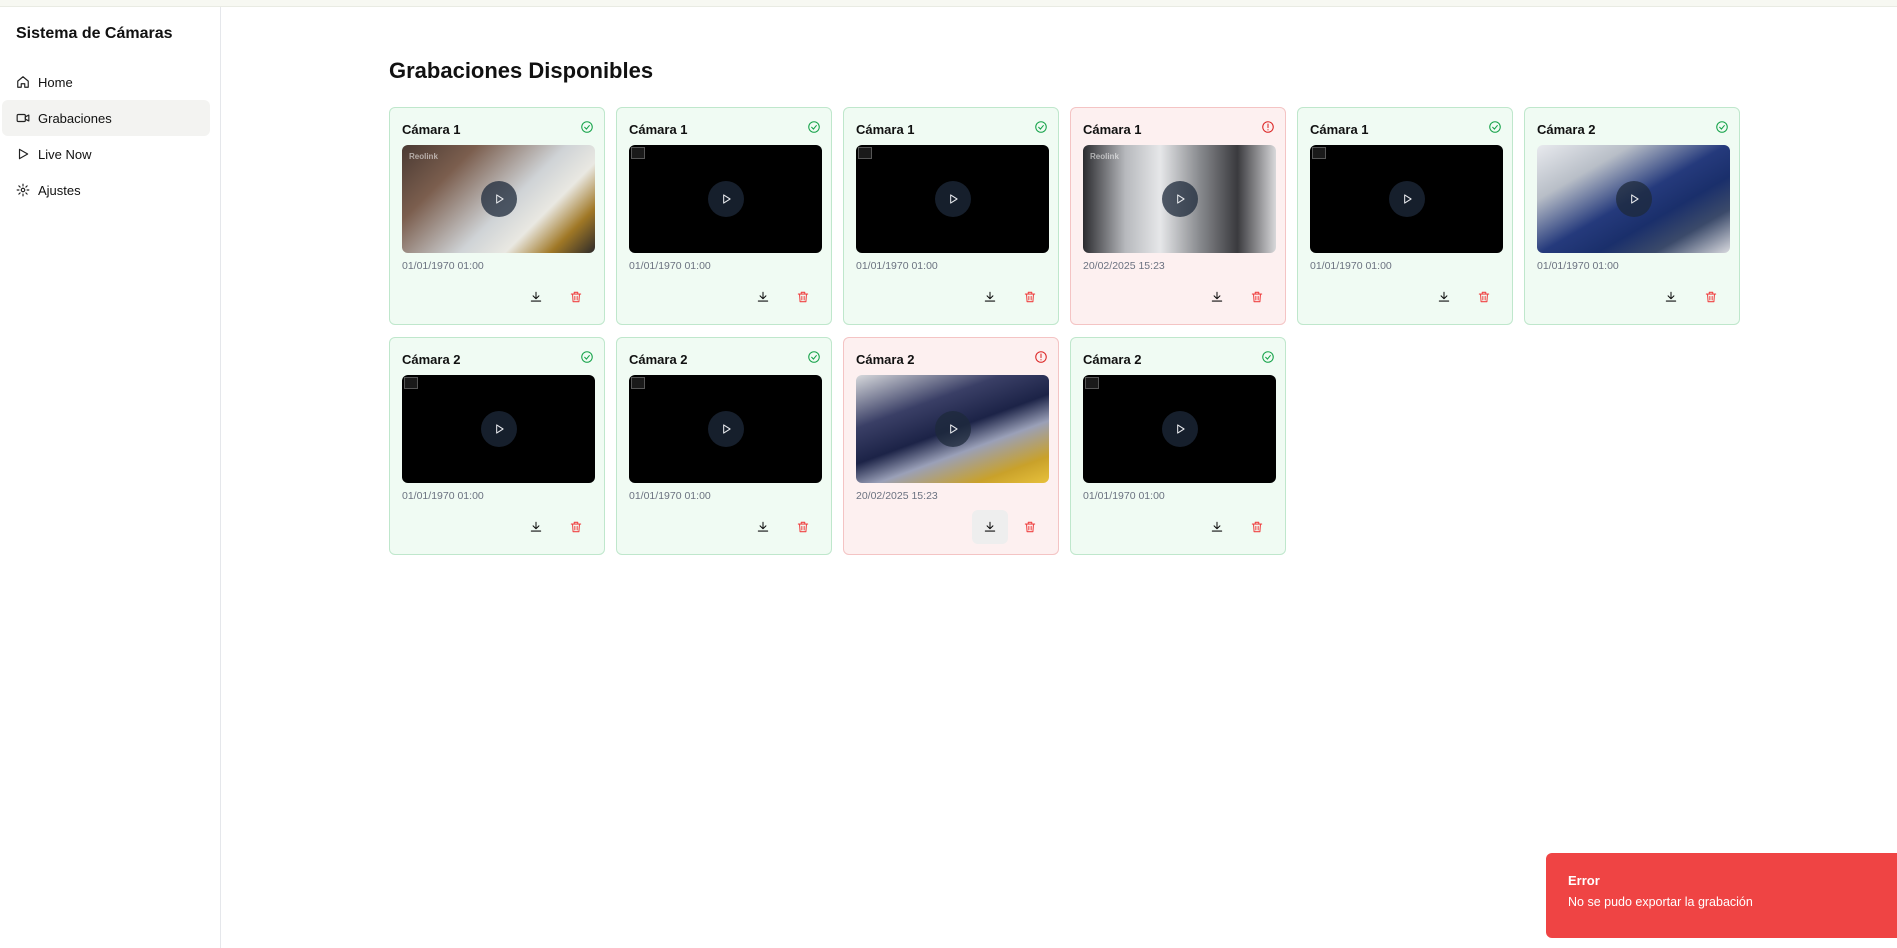  I want to click on card-header: Cámara 2, so click(498, 359).